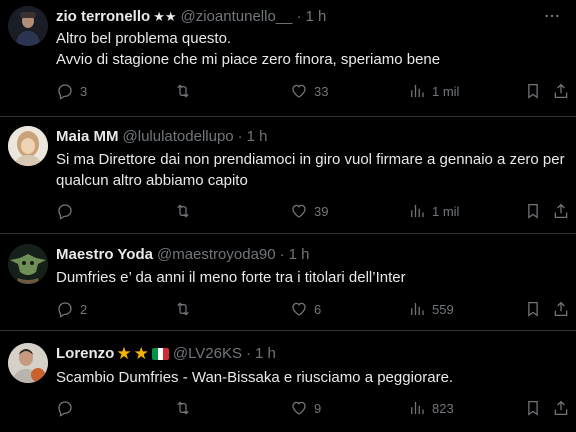 This screenshot has height=432, width=576. What do you see at coordinates (216, 255) in the screenshot?
I see `handle: @maestroyoda90` at bounding box center [216, 255].